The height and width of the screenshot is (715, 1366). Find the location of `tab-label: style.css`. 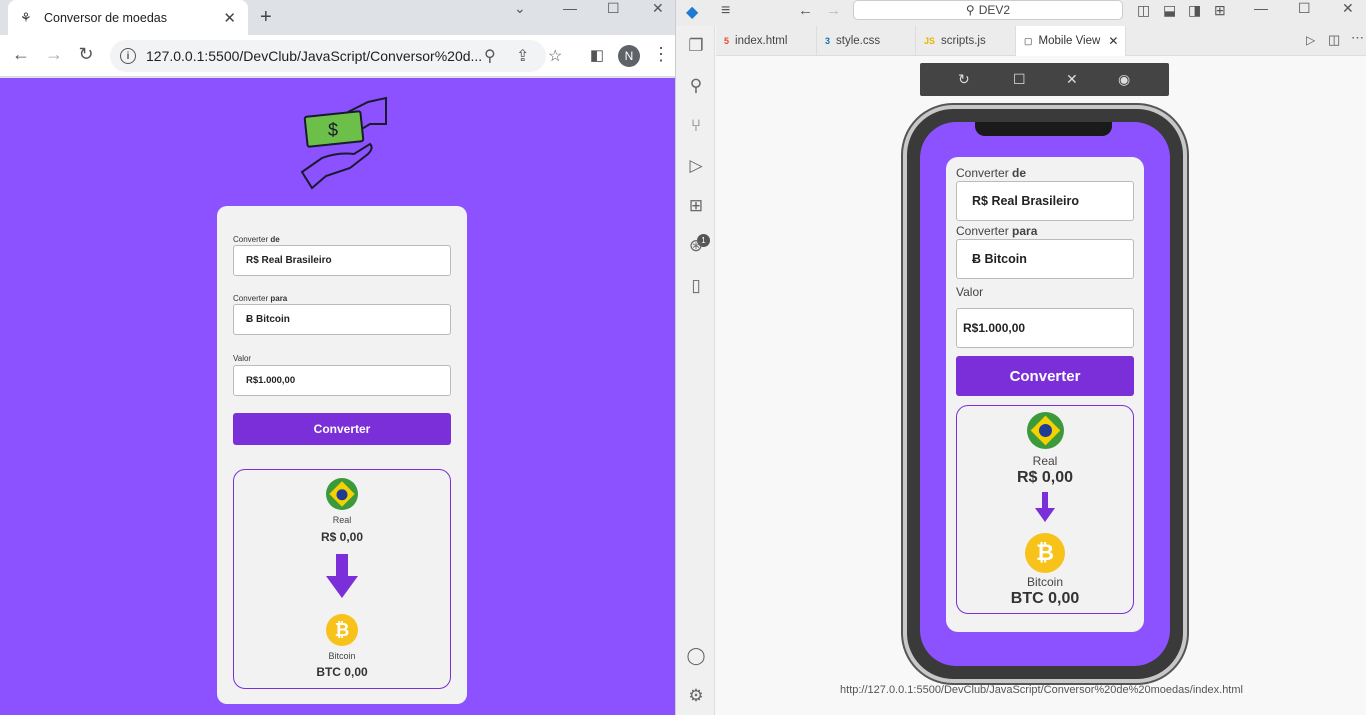

tab-label: style.css is located at coordinates (858, 41).